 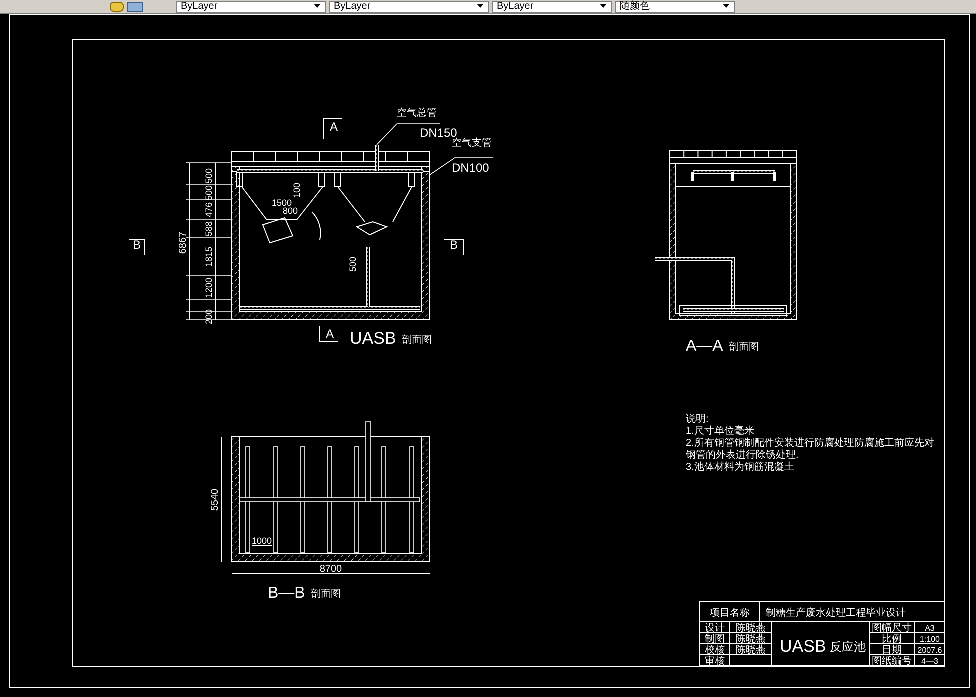 What do you see at coordinates (297, 190) in the screenshot?
I see `dimension-label: 100` at bounding box center [297, 190].